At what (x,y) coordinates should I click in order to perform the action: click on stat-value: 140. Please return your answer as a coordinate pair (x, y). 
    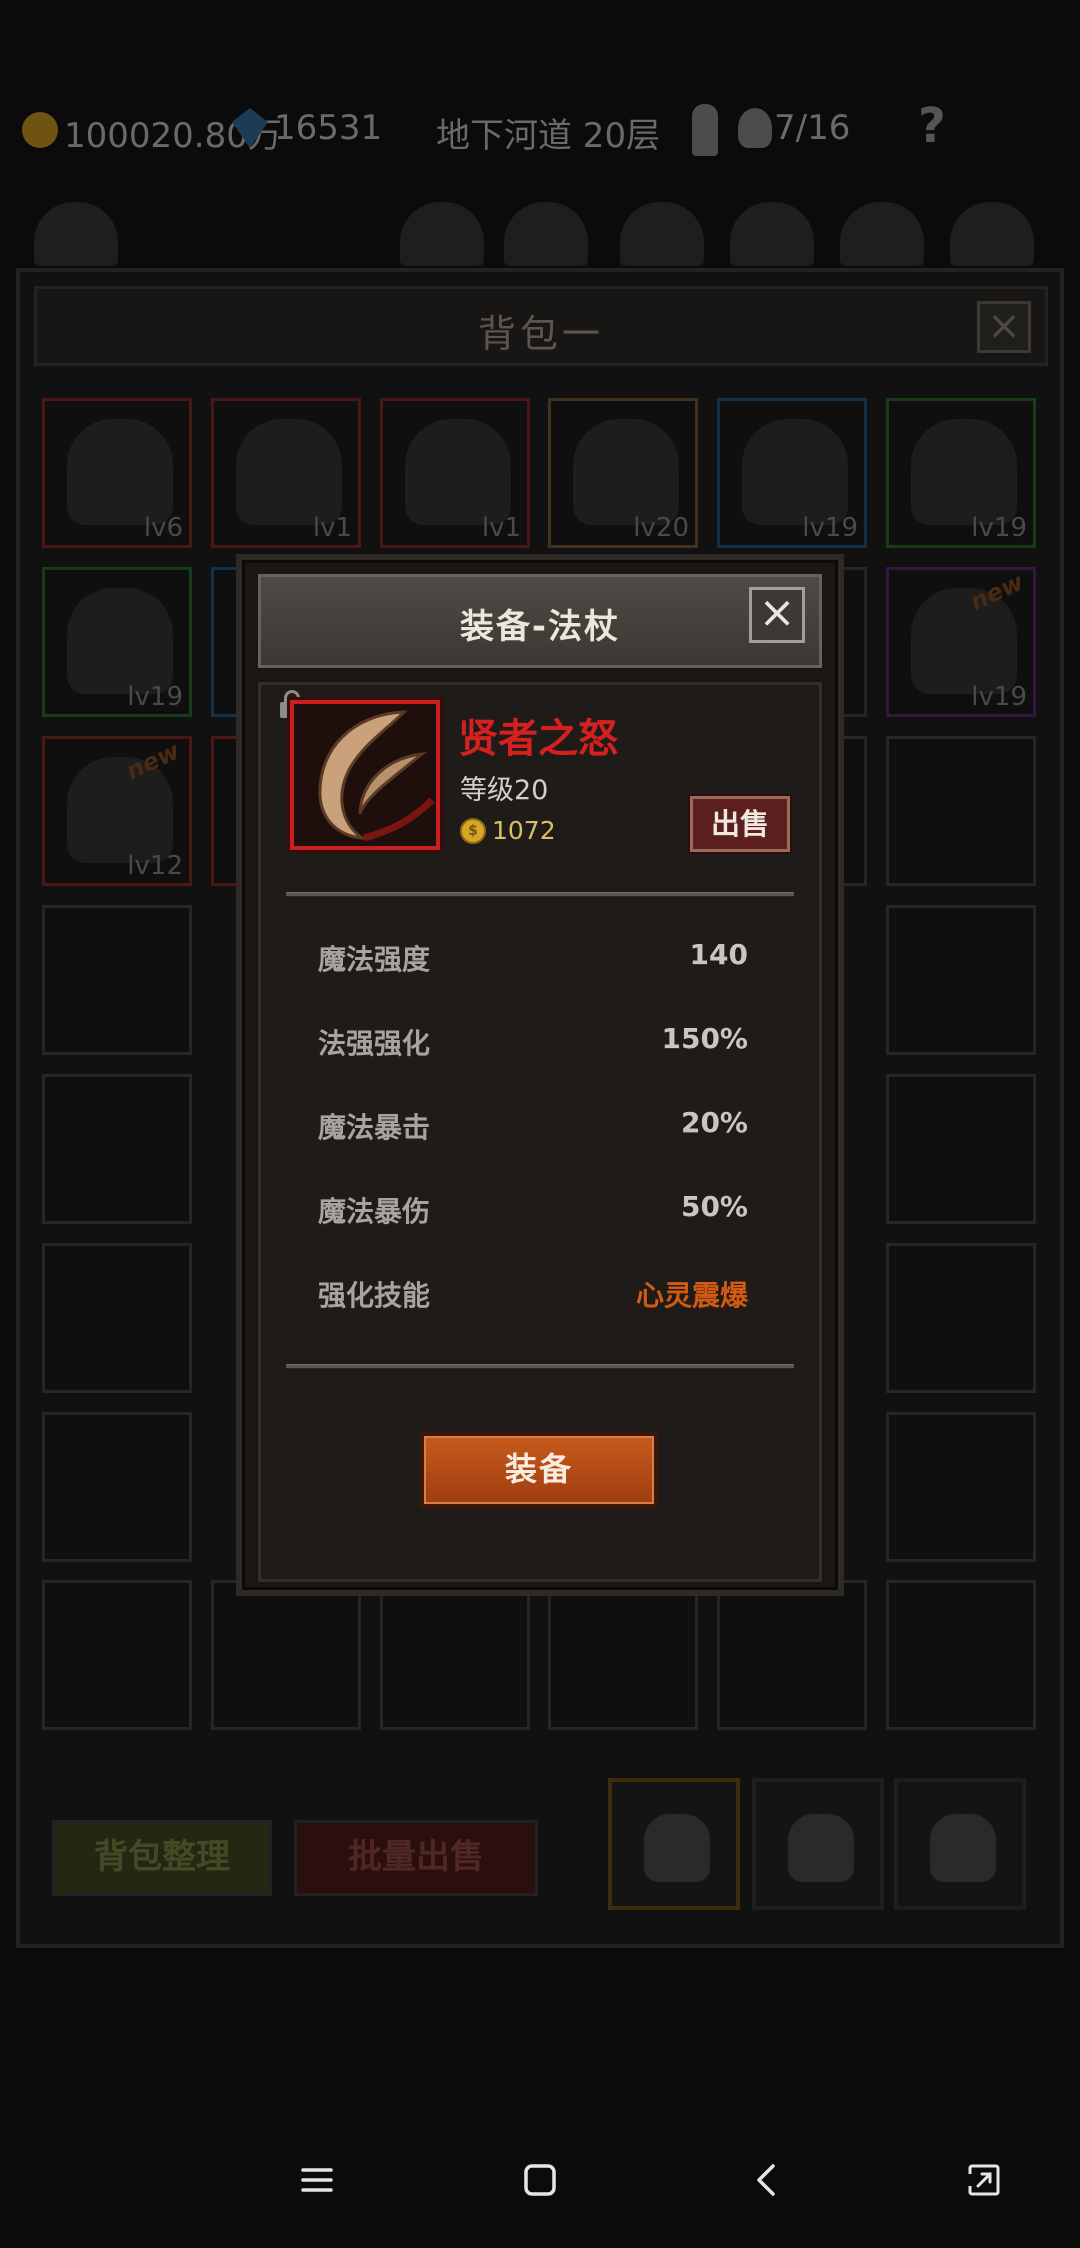
    Looking at the image, I should click on (718, 954).